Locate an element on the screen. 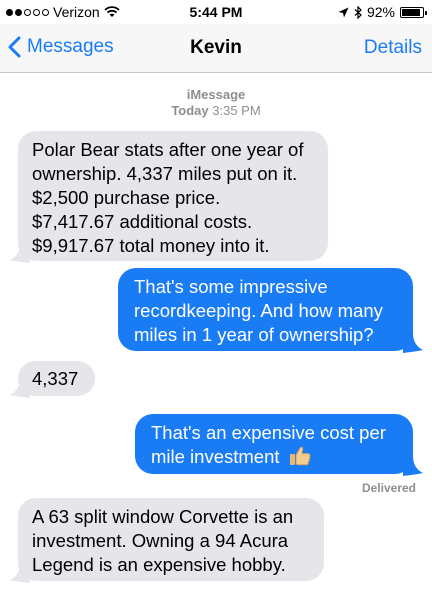 Image resolution: width=432 pixels, height=592 pixels. message-text: mile investment is located at coordinates (215, 456).